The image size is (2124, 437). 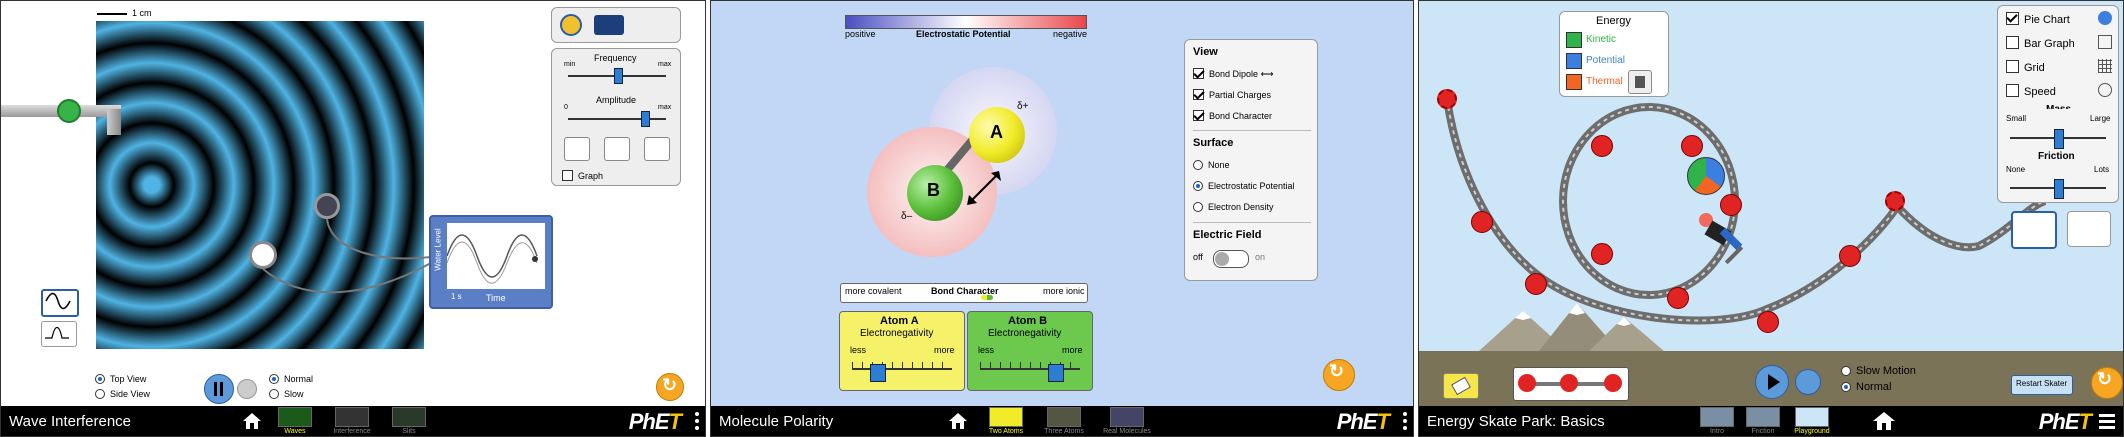 I want to click on speaker-source-button, so click(x=617, y=149).